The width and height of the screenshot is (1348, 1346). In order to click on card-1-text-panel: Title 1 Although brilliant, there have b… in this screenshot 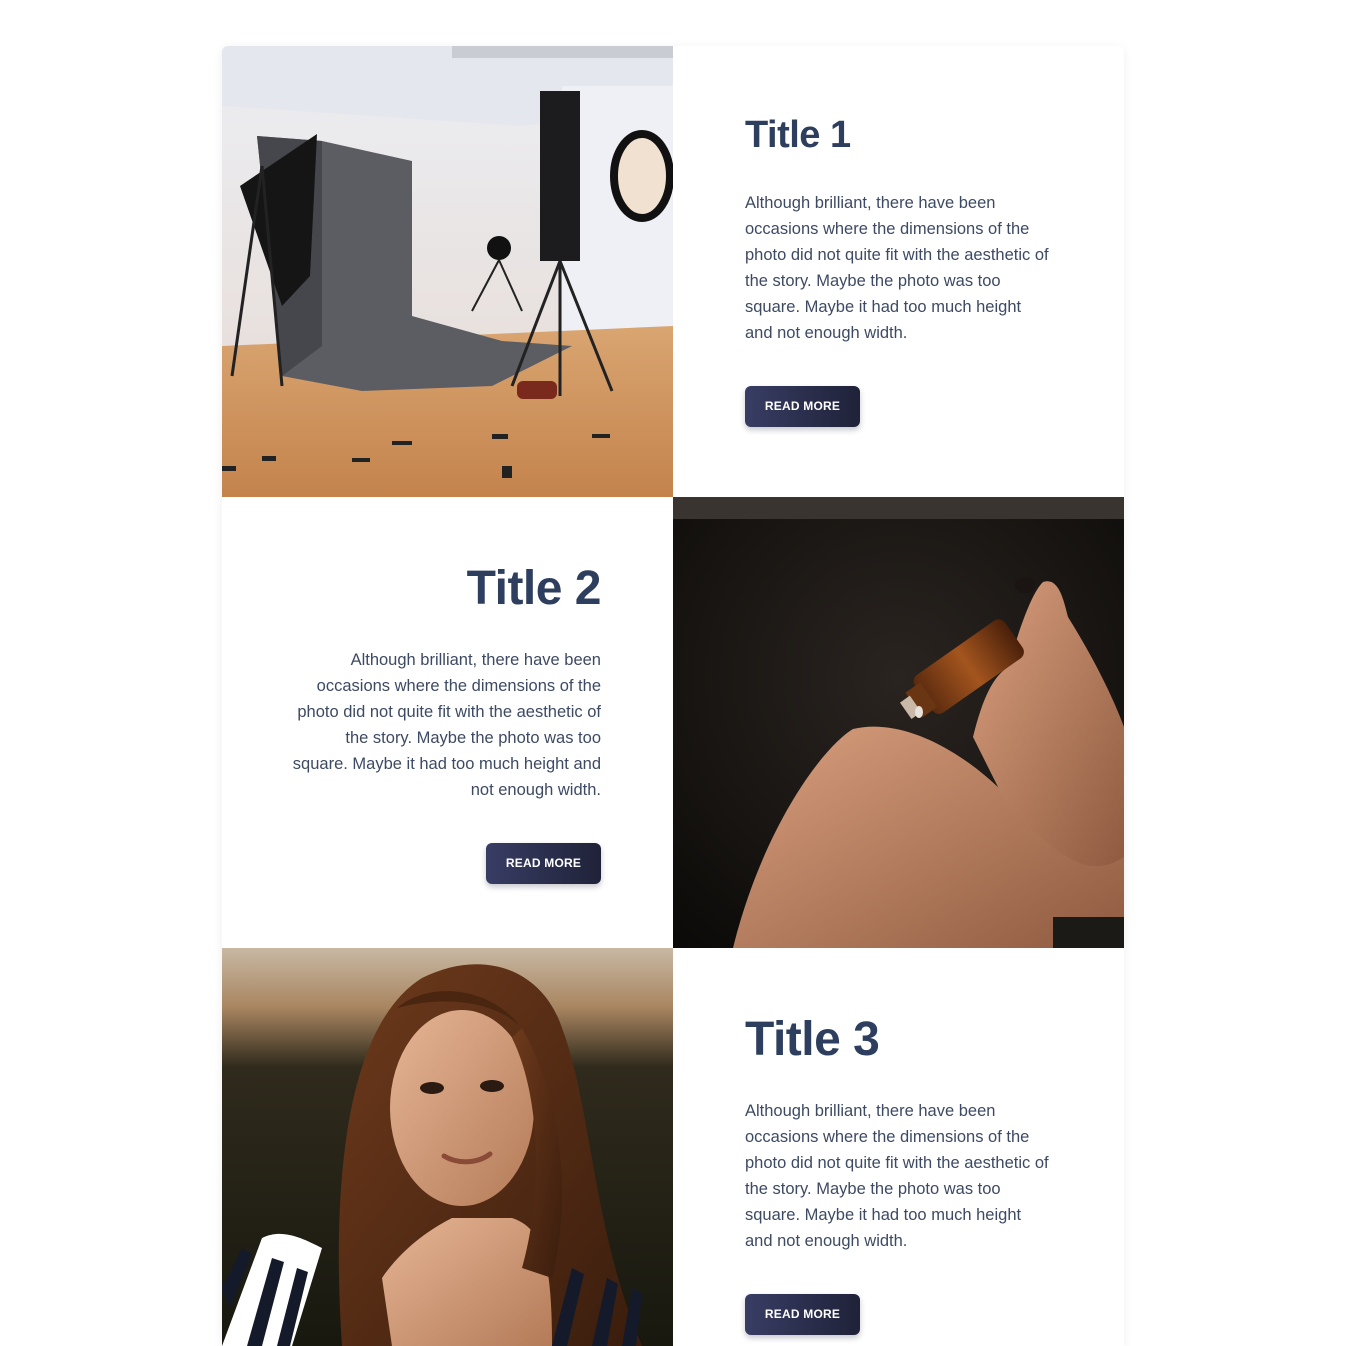, I will do `click(898, 271)`.